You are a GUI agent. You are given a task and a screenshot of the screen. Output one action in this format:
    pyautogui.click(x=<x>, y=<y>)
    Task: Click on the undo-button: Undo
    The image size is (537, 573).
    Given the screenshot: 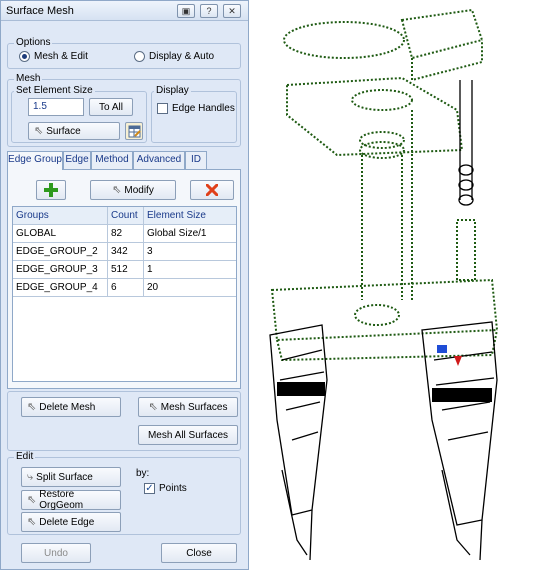 What is the action you would take?
    pyautogui.click(x=56, y=553)
    